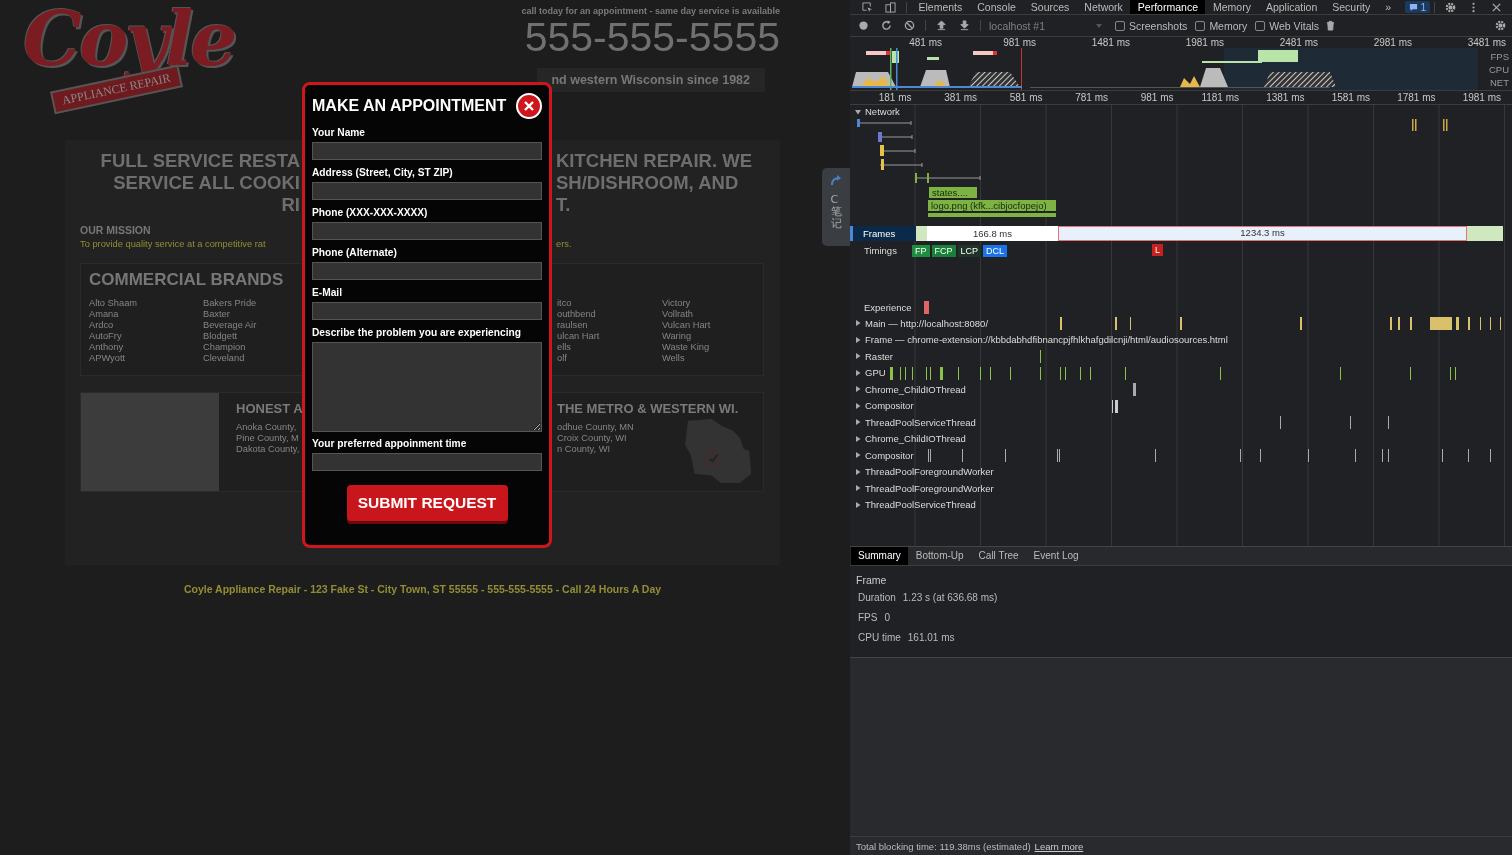  What do you see at coordinates (992, 205) in the screenshot?
I see `network-request-bar: logo.png (kfk...cibjocfopejo)` at bounding box center [992, 205].